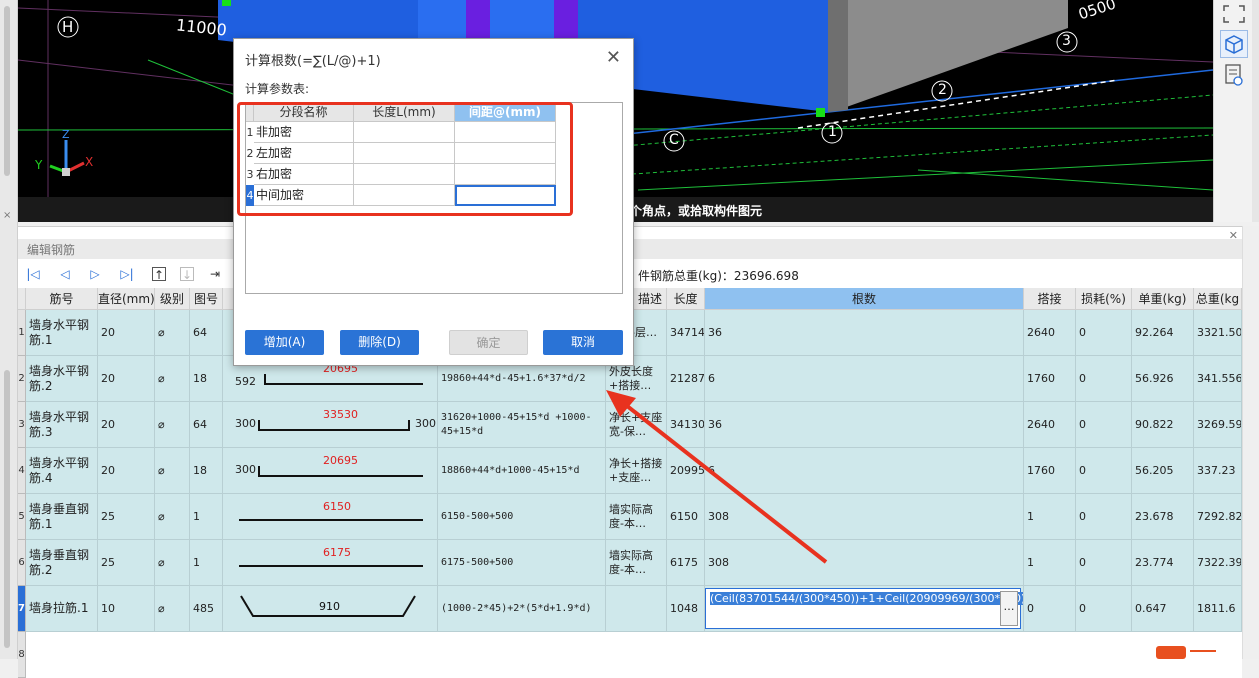 This screenshot has height=678, width=1259. Describe the element at coordinates (1163, 299) in the screenshot. I see `header-unit-weight: 单重(kg)` at that location.